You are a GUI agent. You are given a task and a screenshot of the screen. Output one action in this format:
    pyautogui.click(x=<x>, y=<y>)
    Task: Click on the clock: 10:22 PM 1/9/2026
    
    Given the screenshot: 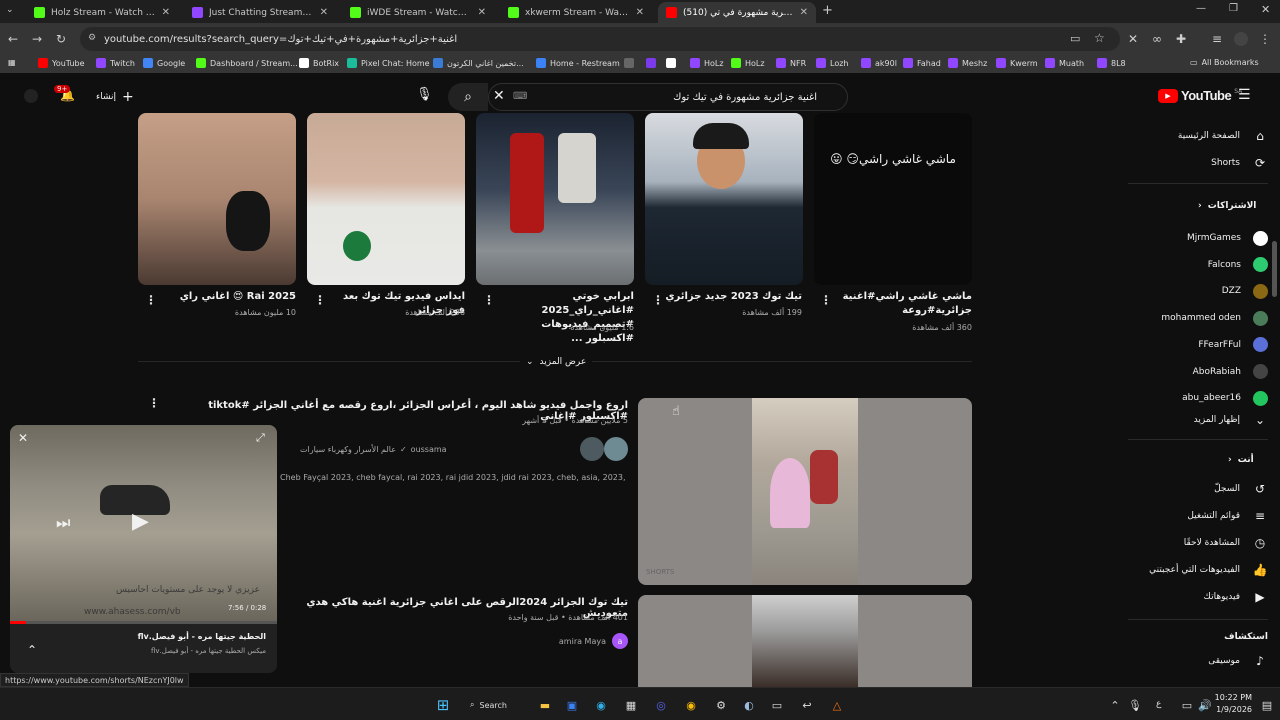 What is the action you would take?
    pyautogui.click(x=1232, y=704)
    